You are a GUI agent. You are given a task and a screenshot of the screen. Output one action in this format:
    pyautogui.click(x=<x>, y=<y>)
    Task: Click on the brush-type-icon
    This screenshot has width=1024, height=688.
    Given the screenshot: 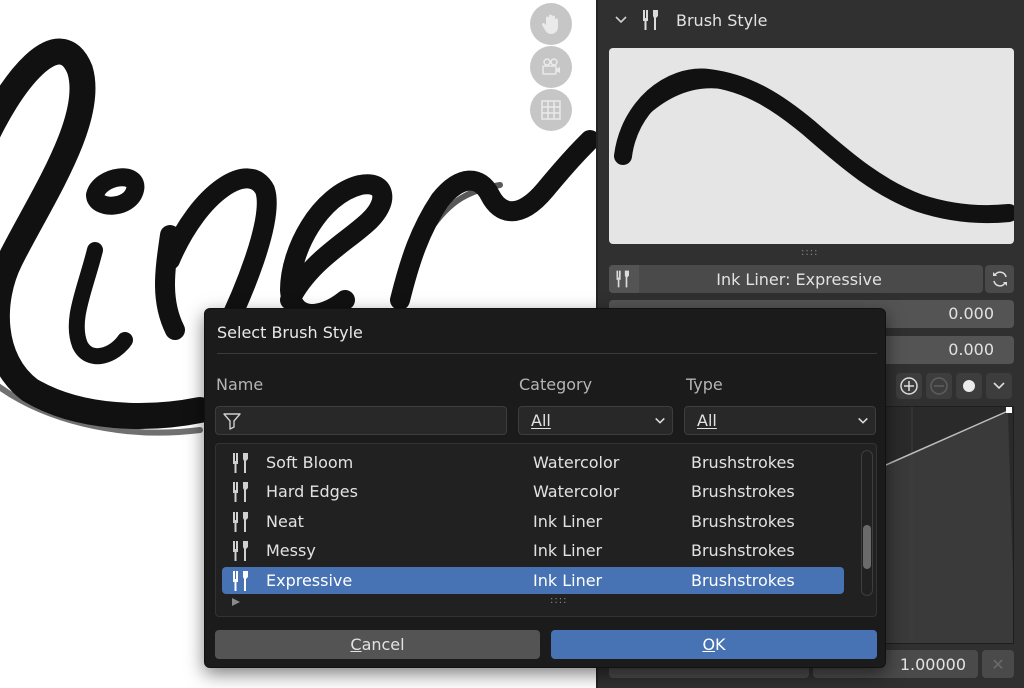 What is the action you would take?
    pyautogui.click(x=624, y=279)
    